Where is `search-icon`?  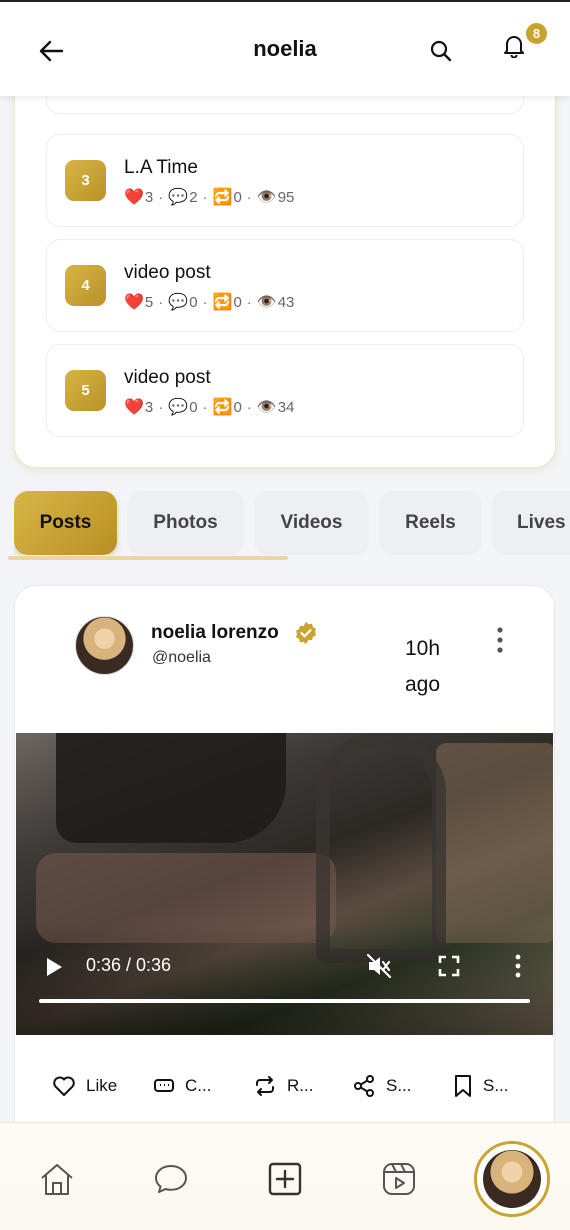
search-icon is located at coordinates (441, 51).